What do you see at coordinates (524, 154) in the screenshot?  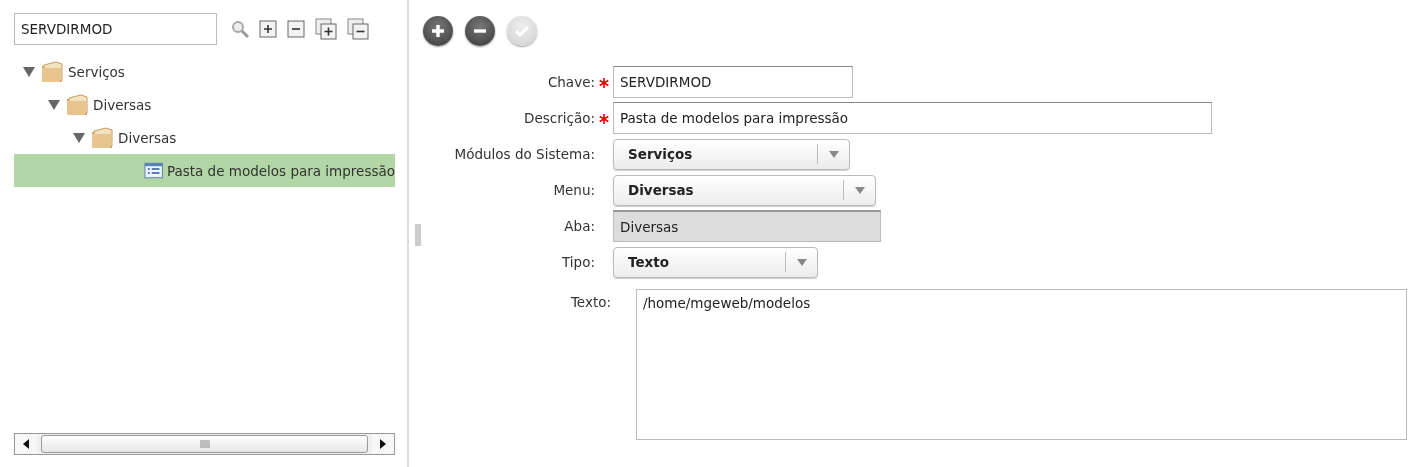 I see `field-label: Módulos do Sistema:` at bounding box center [524, 154].